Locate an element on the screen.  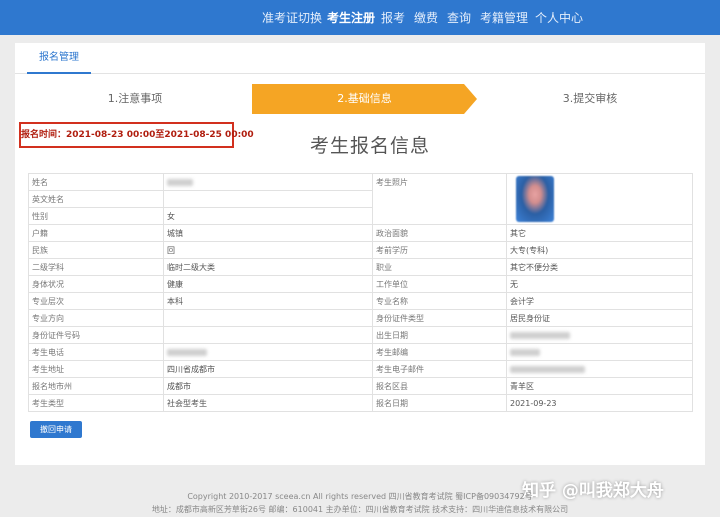
field-label: 身体状况 is located at coordinates (96, 284).